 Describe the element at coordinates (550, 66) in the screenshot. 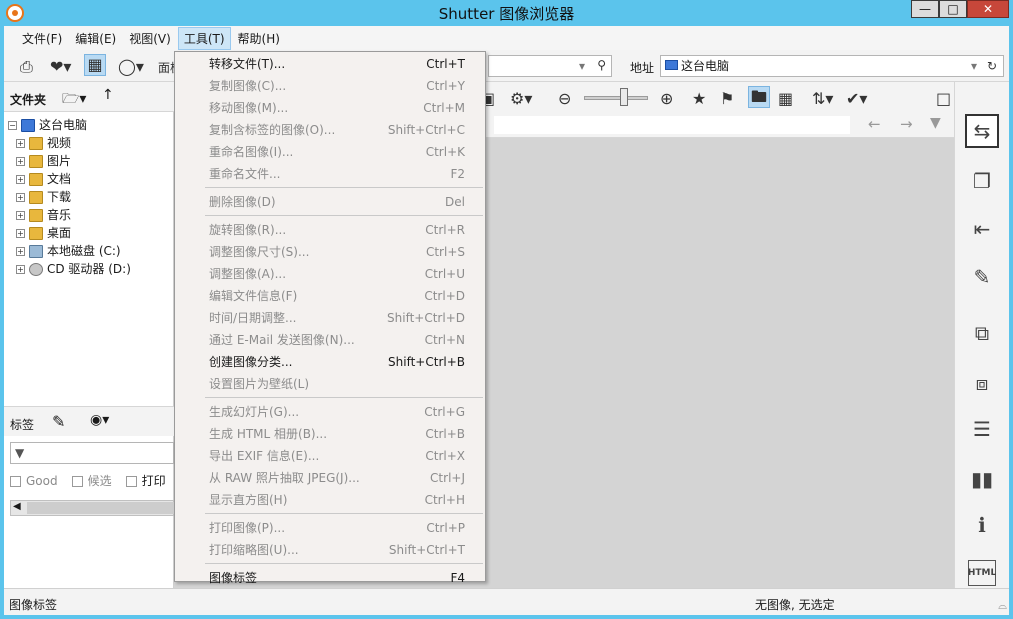

I see `search-input: ▾ ⚲` at that location.